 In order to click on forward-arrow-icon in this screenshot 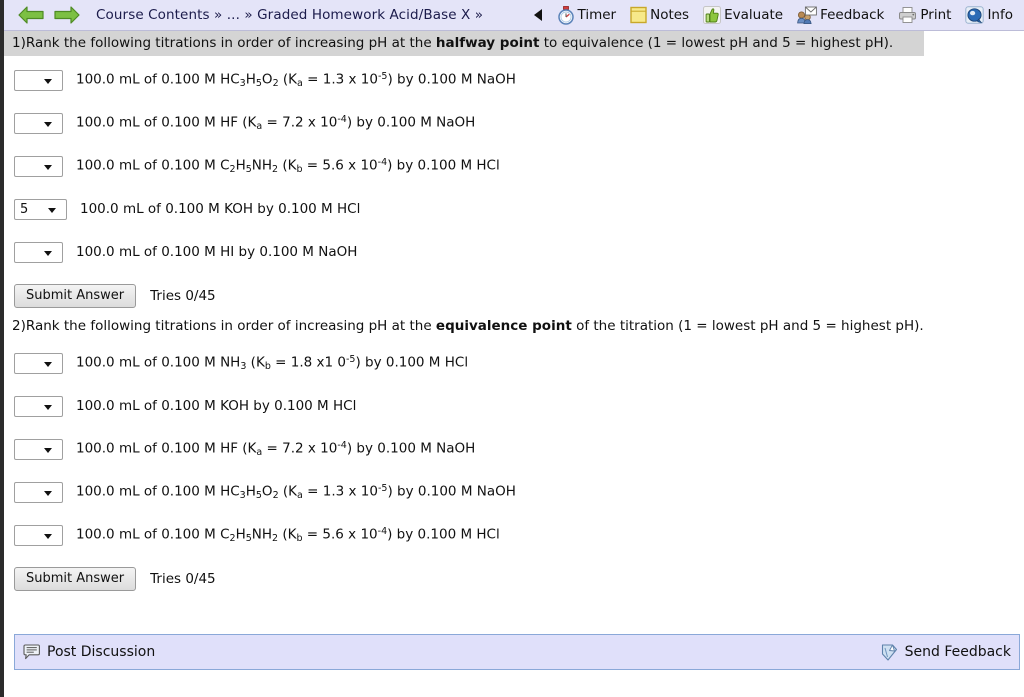, I will do `click(67, 15)`.